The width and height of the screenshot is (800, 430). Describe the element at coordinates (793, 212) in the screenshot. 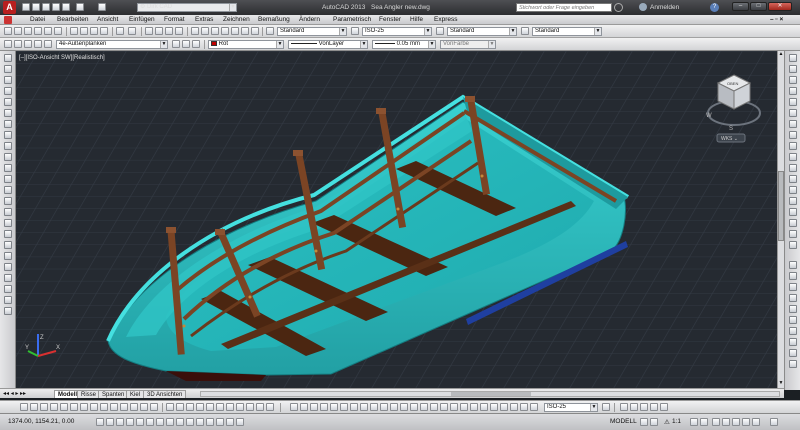

I see `chamfer-icon` at that location.